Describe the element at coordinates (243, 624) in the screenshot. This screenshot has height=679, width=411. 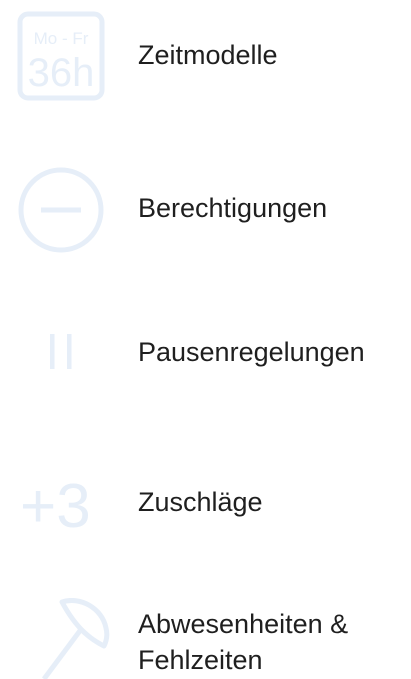
I see `feature-label-abwesenheiten-line1: Abwesenheiten &` at that location.